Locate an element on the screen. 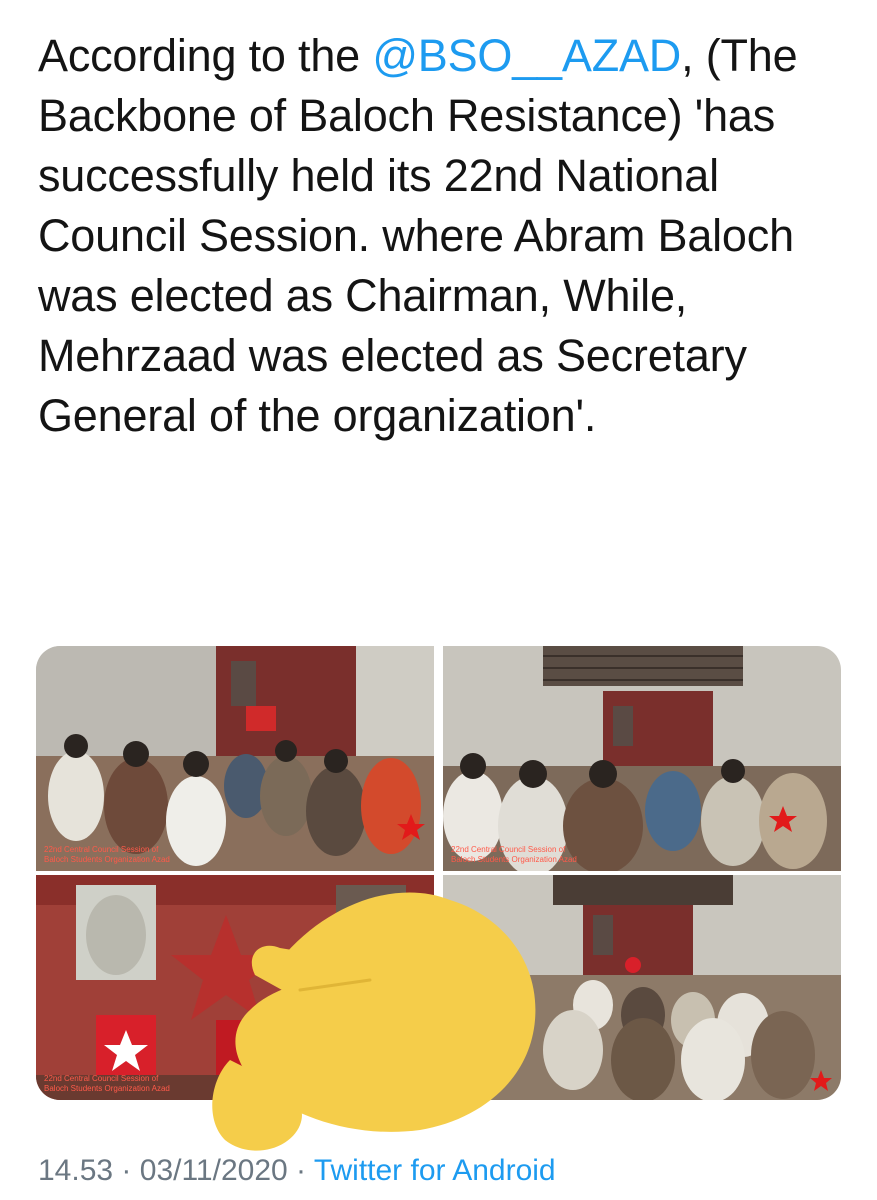 The width and height of the screenshot is (877, 1200). tweet-client-link: Twitter for Android is located at coordinates (435, 1170).